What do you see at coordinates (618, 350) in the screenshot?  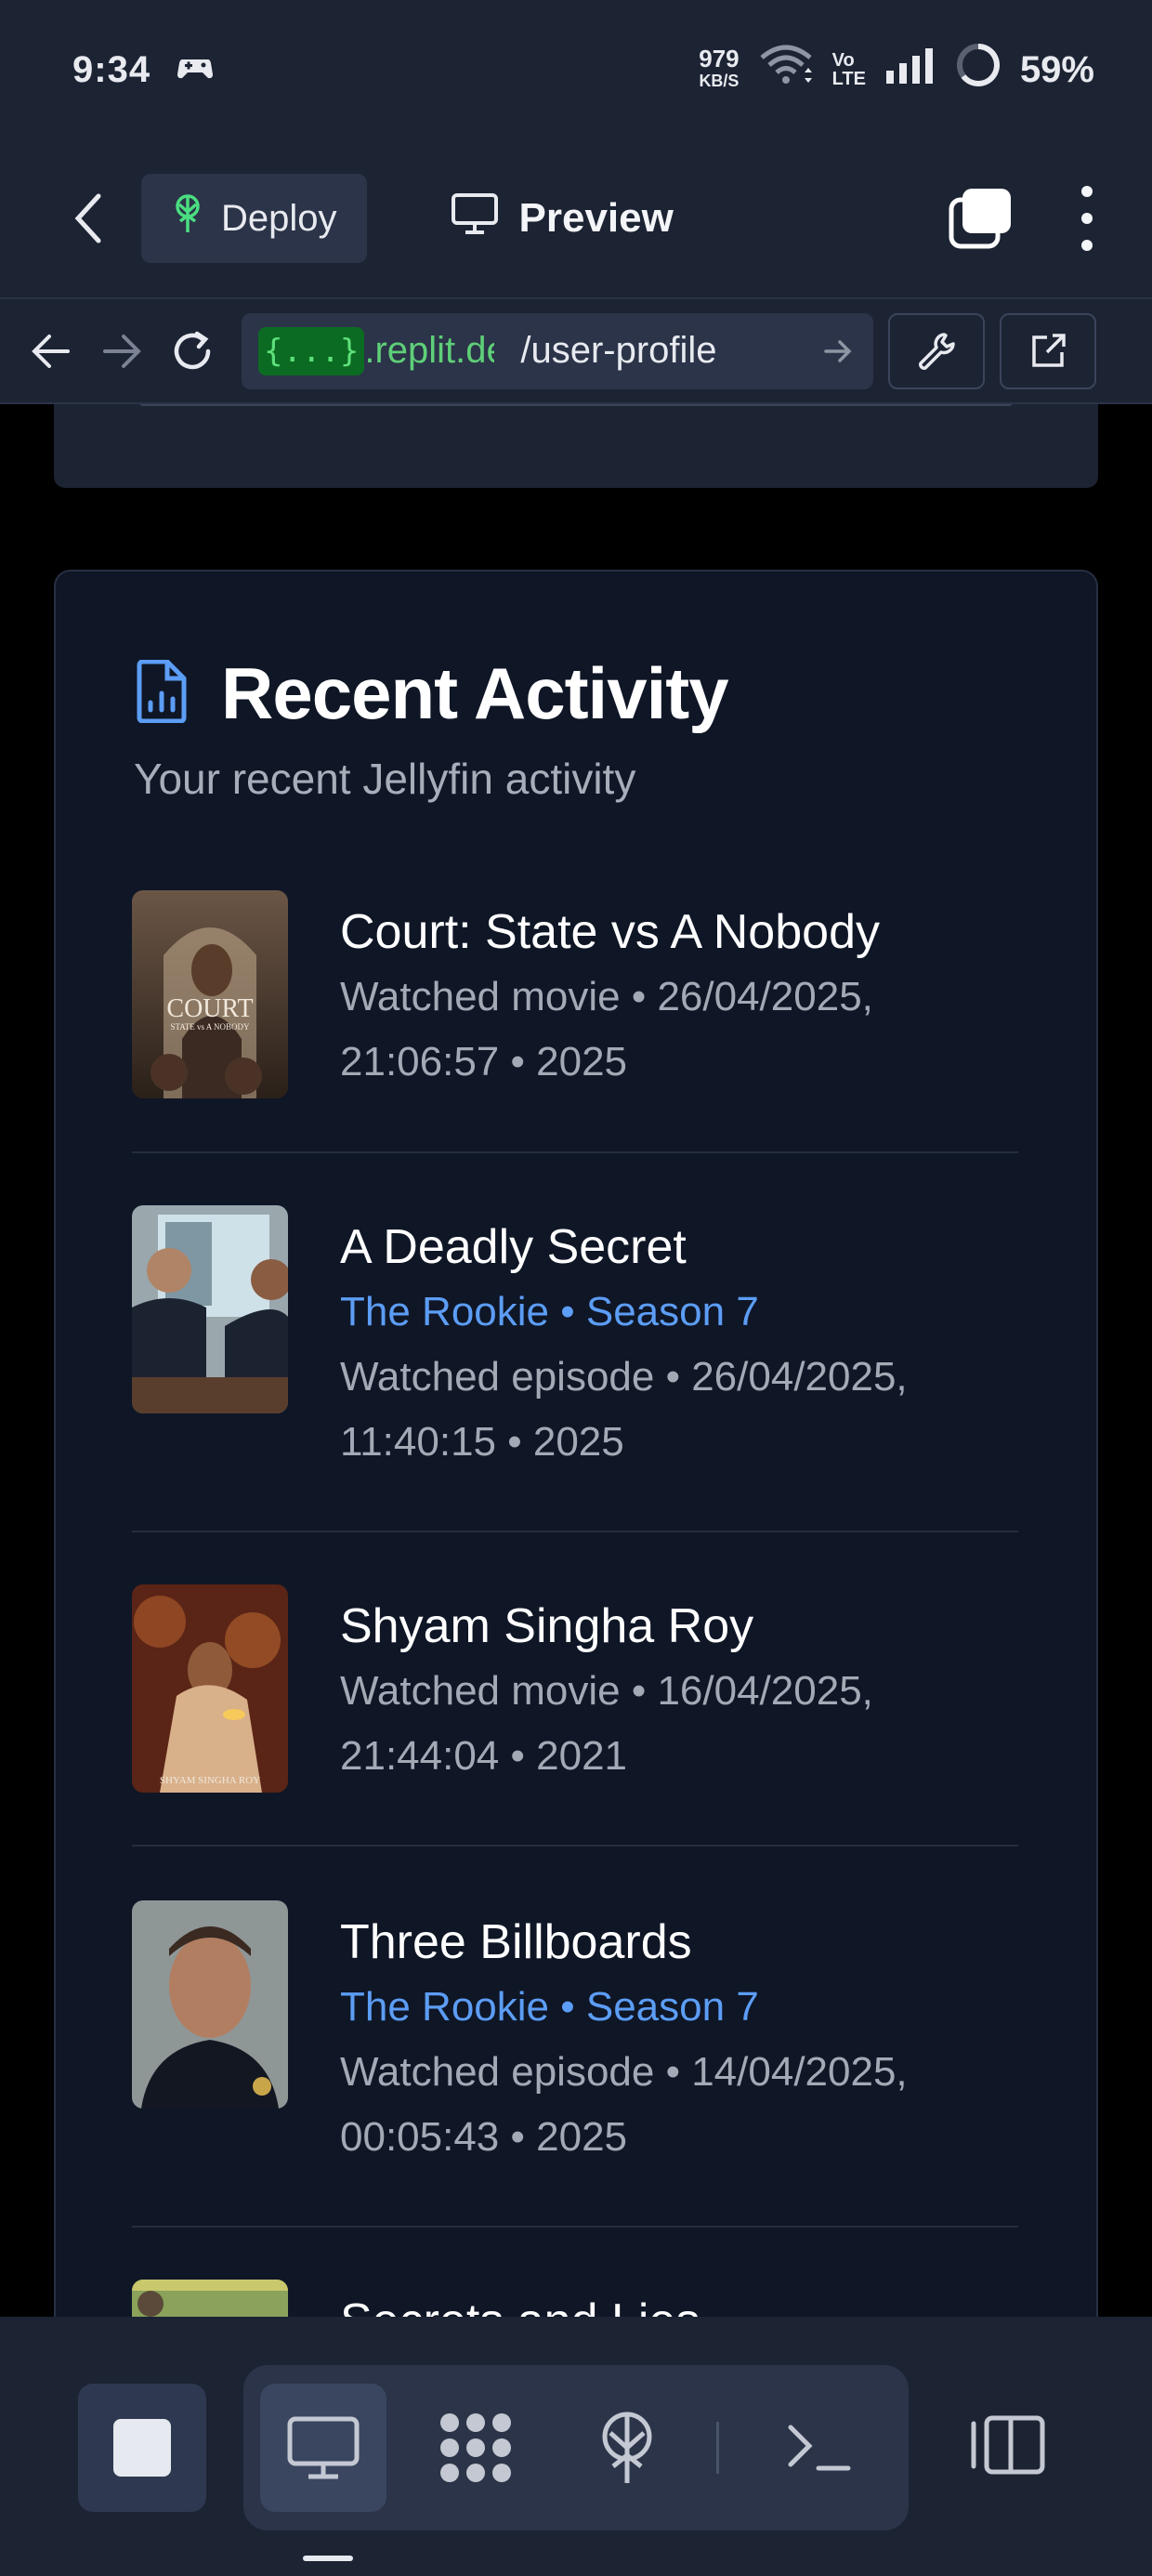 I see `url-path: /user-profile` at bounding box center [618, 350].